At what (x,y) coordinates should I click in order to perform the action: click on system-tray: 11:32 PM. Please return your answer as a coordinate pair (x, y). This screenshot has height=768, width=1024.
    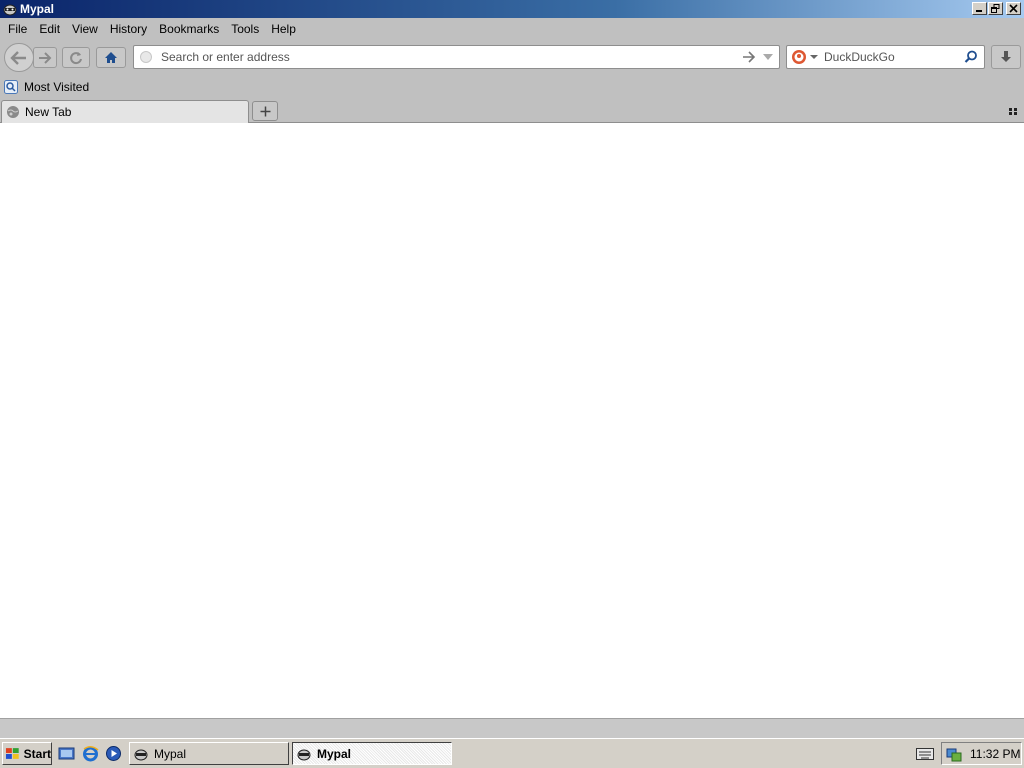
    Looking at the image, I should click on (981, 753).